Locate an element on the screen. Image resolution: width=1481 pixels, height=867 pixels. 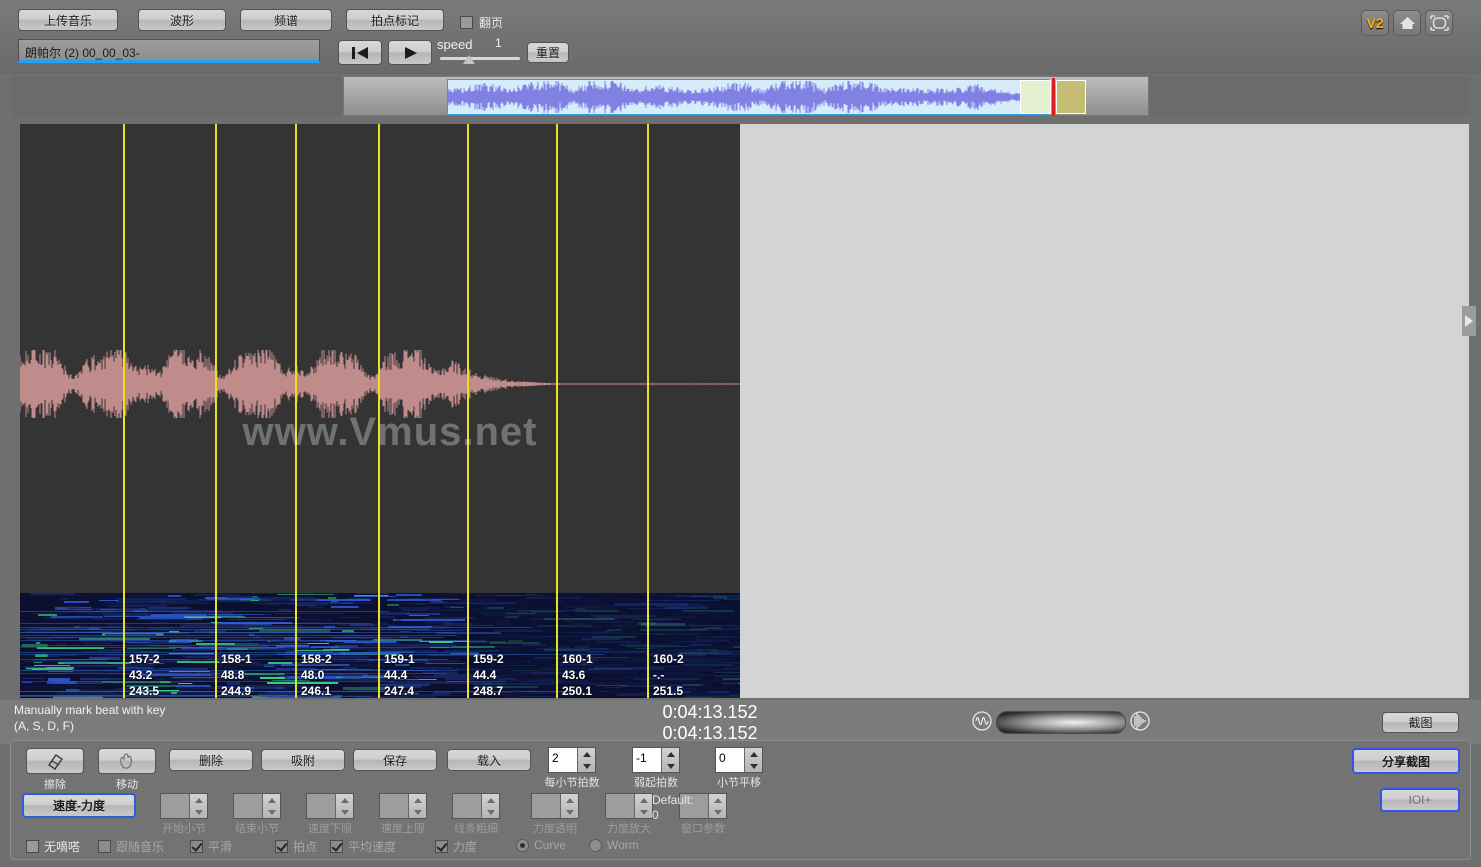
volume-slider is located at coordinates (1061, 722).